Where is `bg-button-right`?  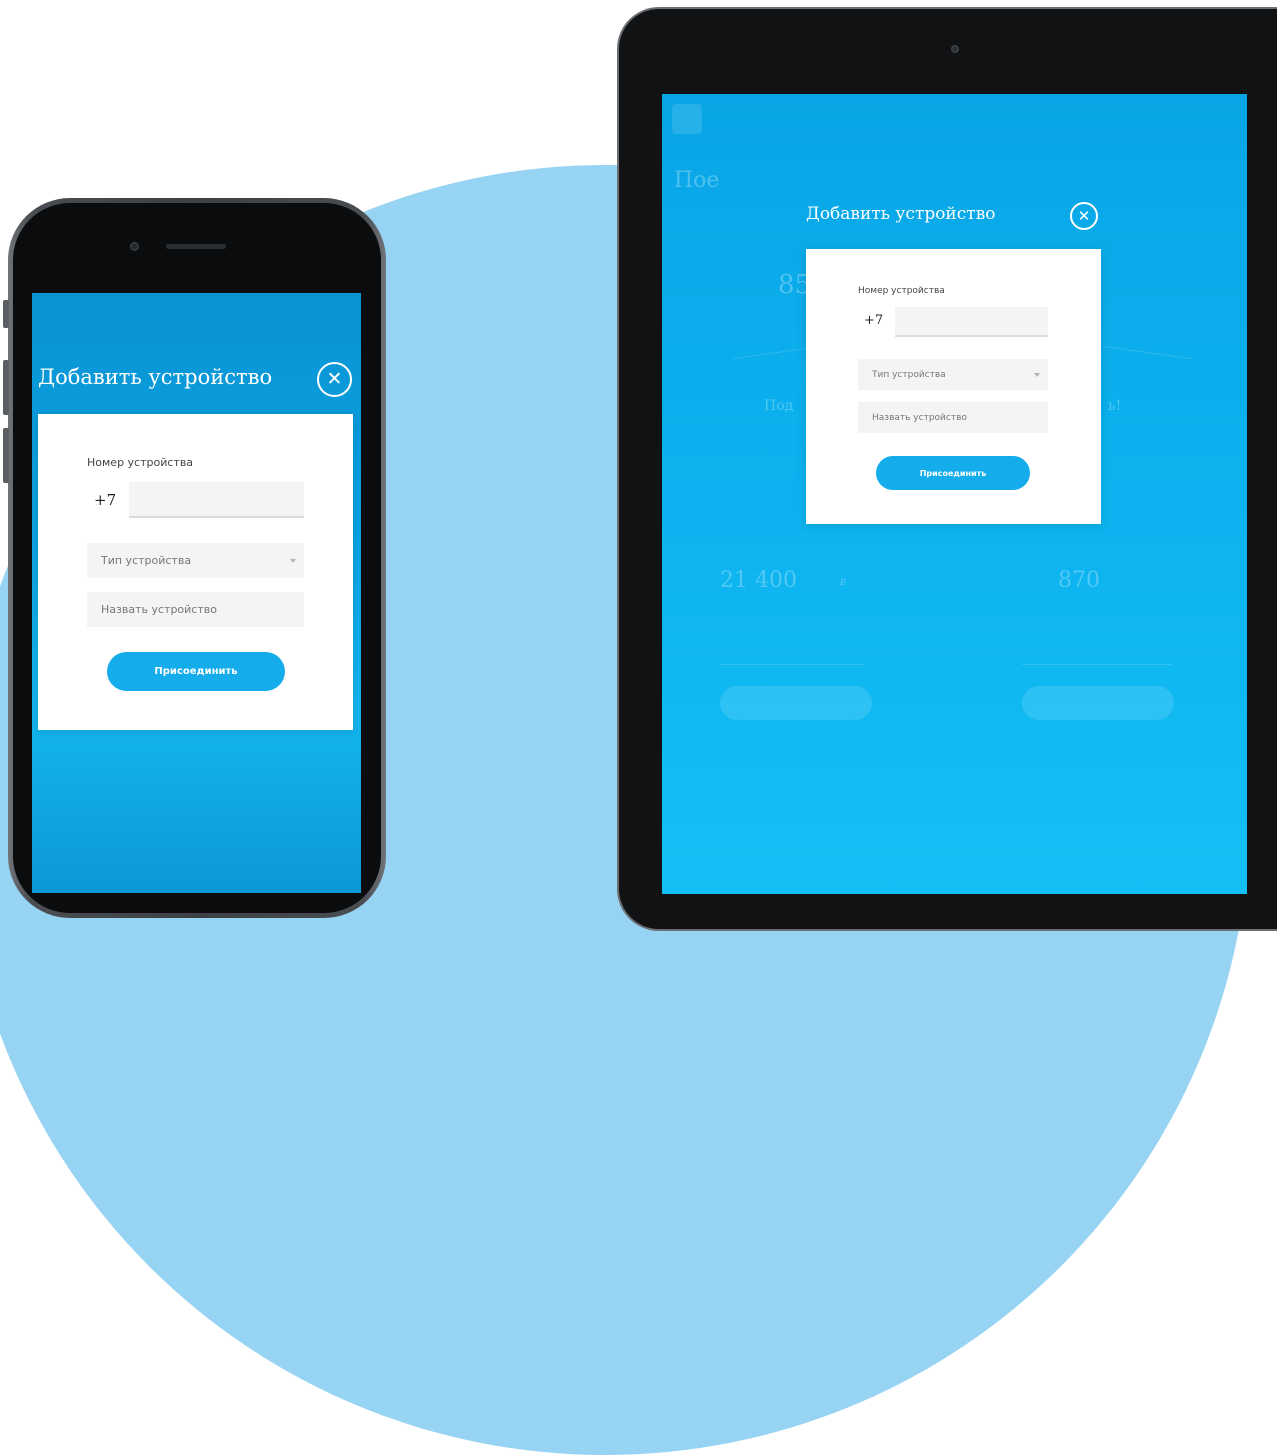
bg-button-right is located at coordinates (1098, 703).